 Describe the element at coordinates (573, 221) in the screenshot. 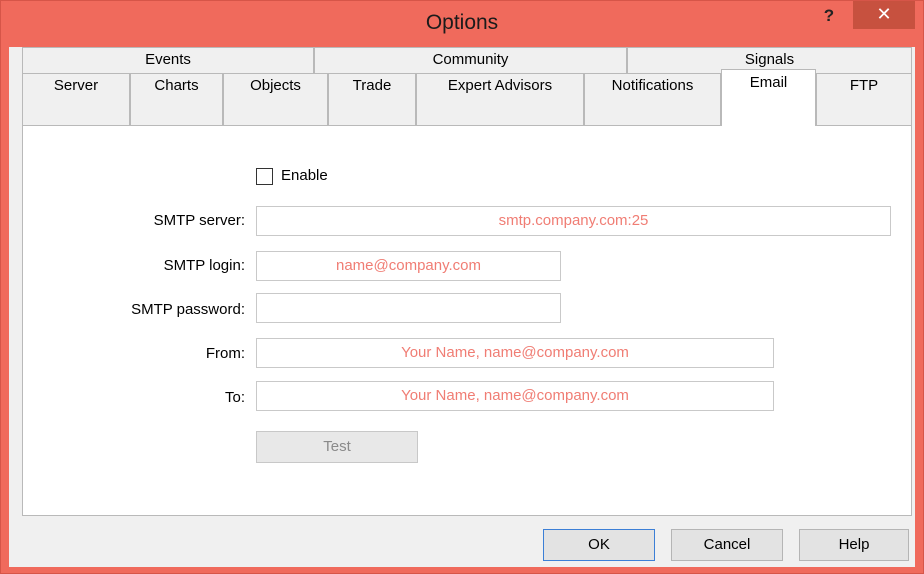

I see `smtp-server-input: smtp.company.com:25` at that location.